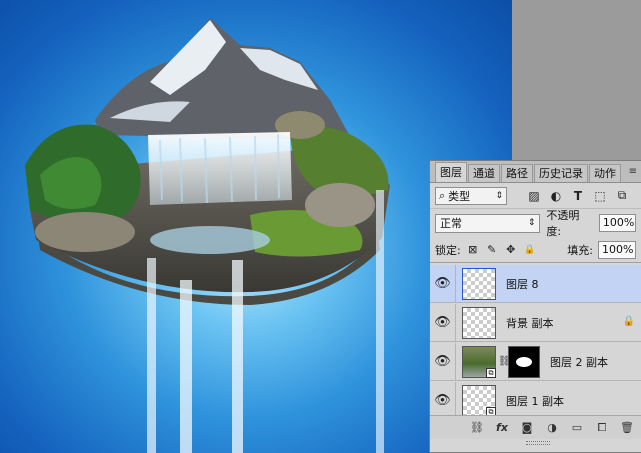 This screenshot has height=453, width=641. Describe the element at coordinates (451, 223) in the screenshot. I see `blend-mode-value: 正常` at that location.